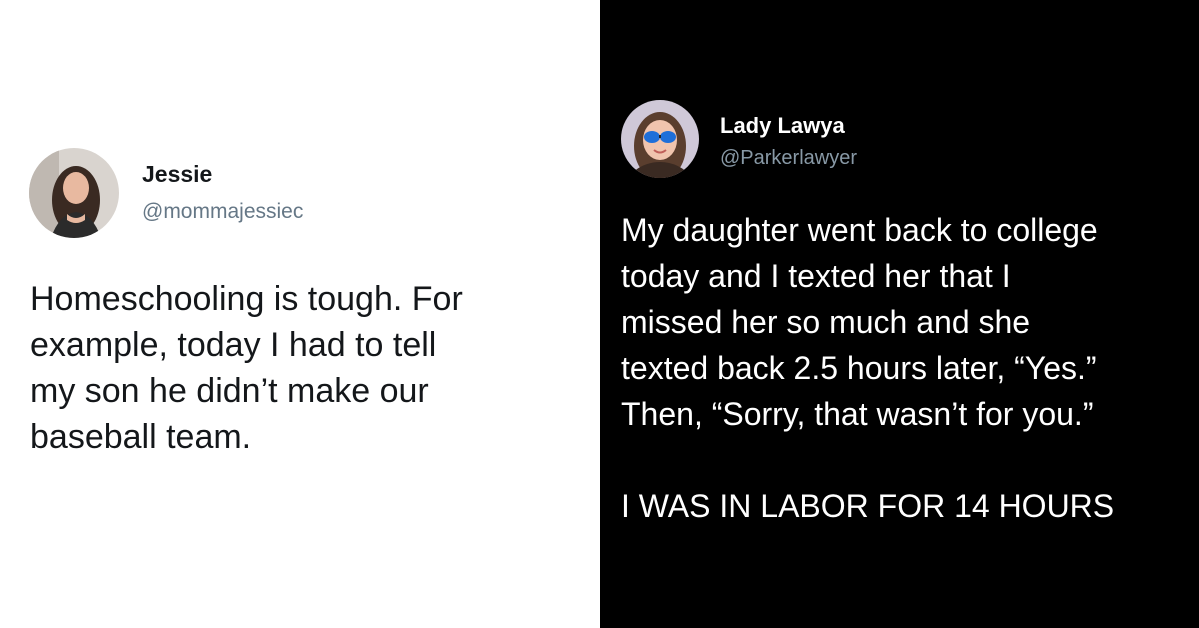  What do you see at coordinates (222, 212) in the screenshot?
I see `user-handle: @mommajessiec` at bounding box center [222, 212].